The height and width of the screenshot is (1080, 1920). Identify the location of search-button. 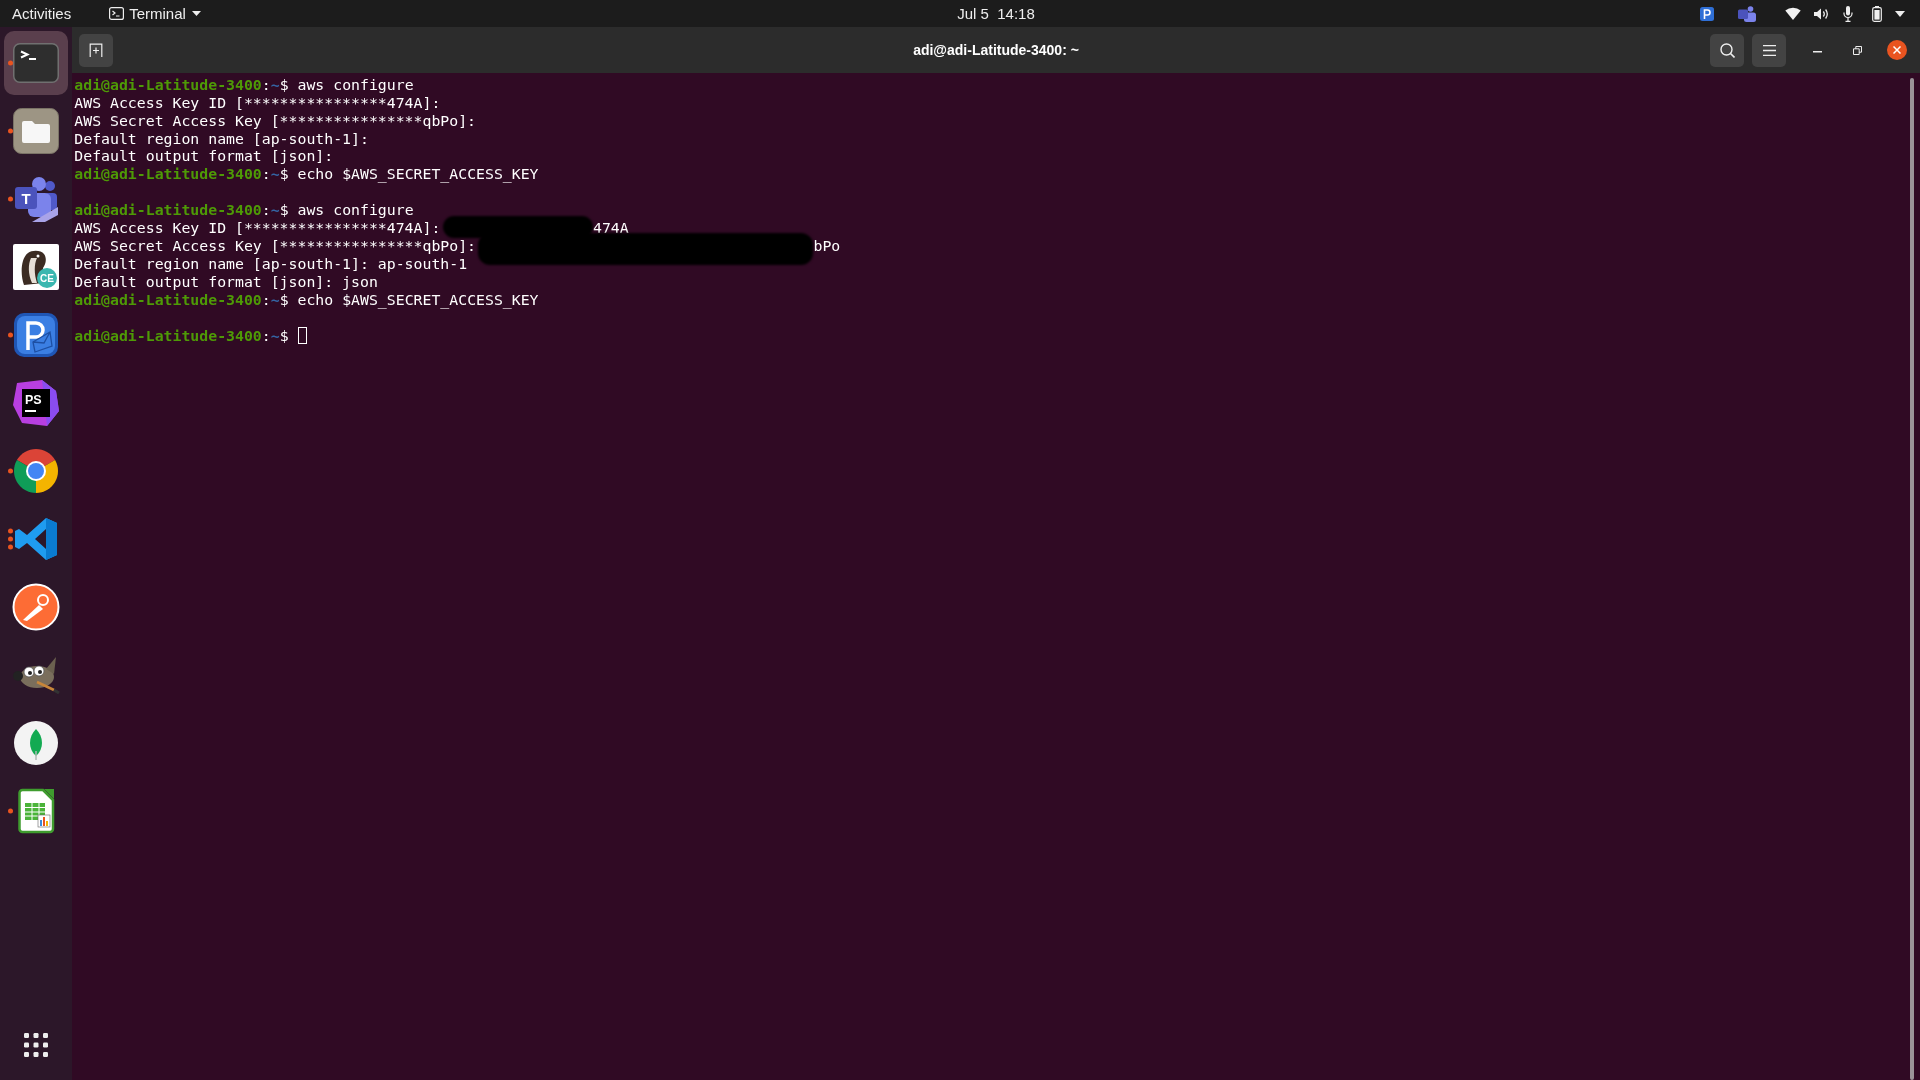
(1727, 50).